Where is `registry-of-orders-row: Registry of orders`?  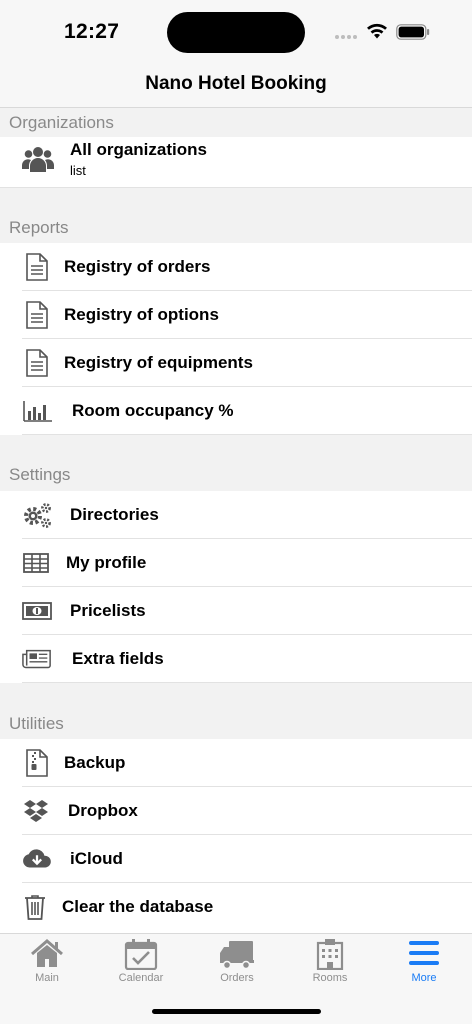
registry-of-orders-row: Registry of orders is located at coordinates (236, 267).